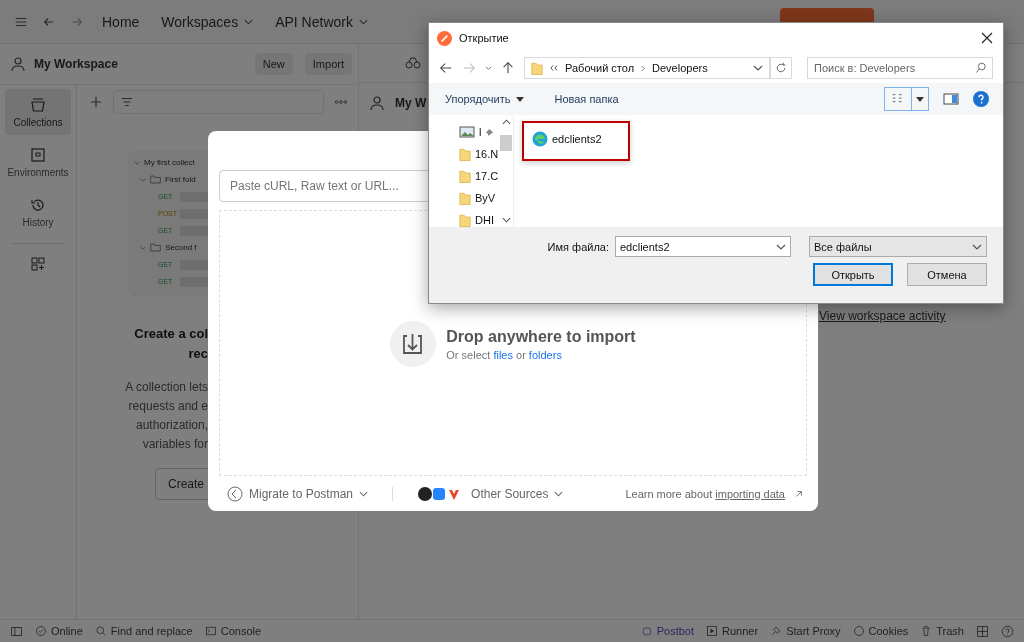 The image size is (1024, 642). I want to click on scroll-up-icon, so click(506, 122).